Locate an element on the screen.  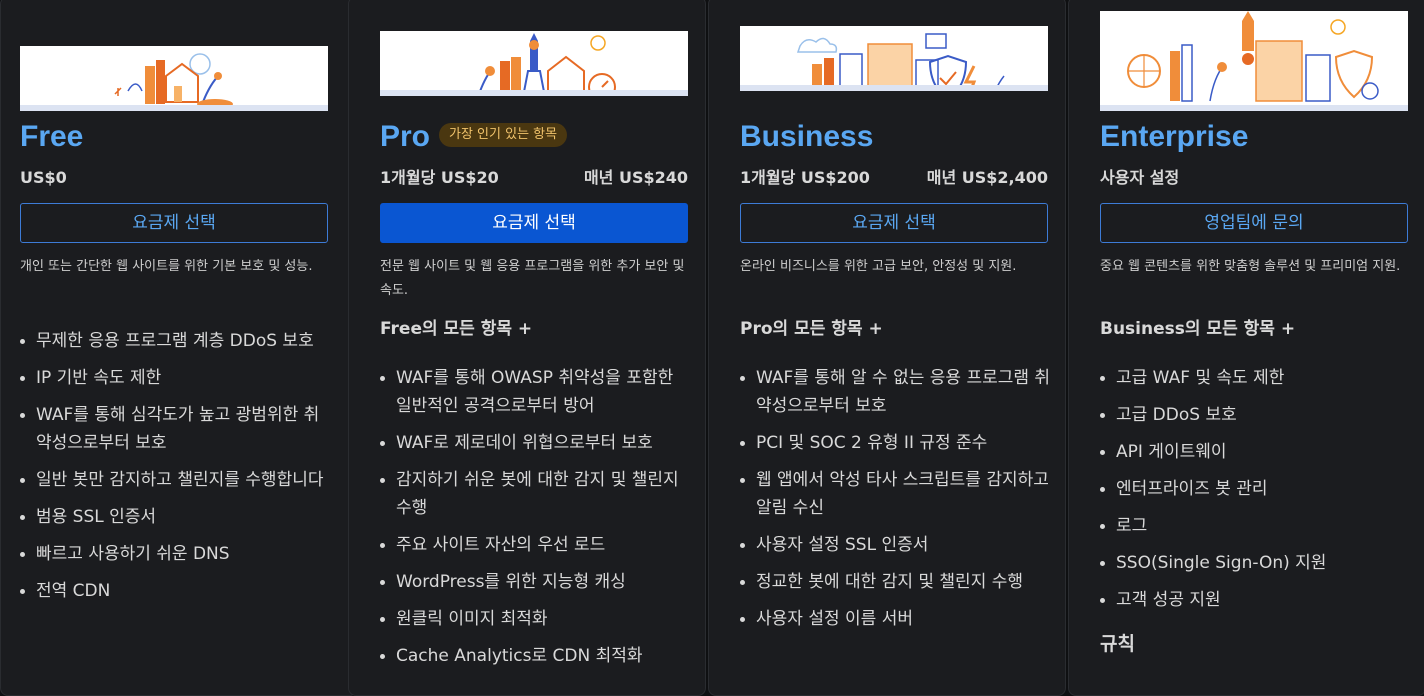
plan-price-yearly: 매년 US$240 is located at coordinates (635, 177).